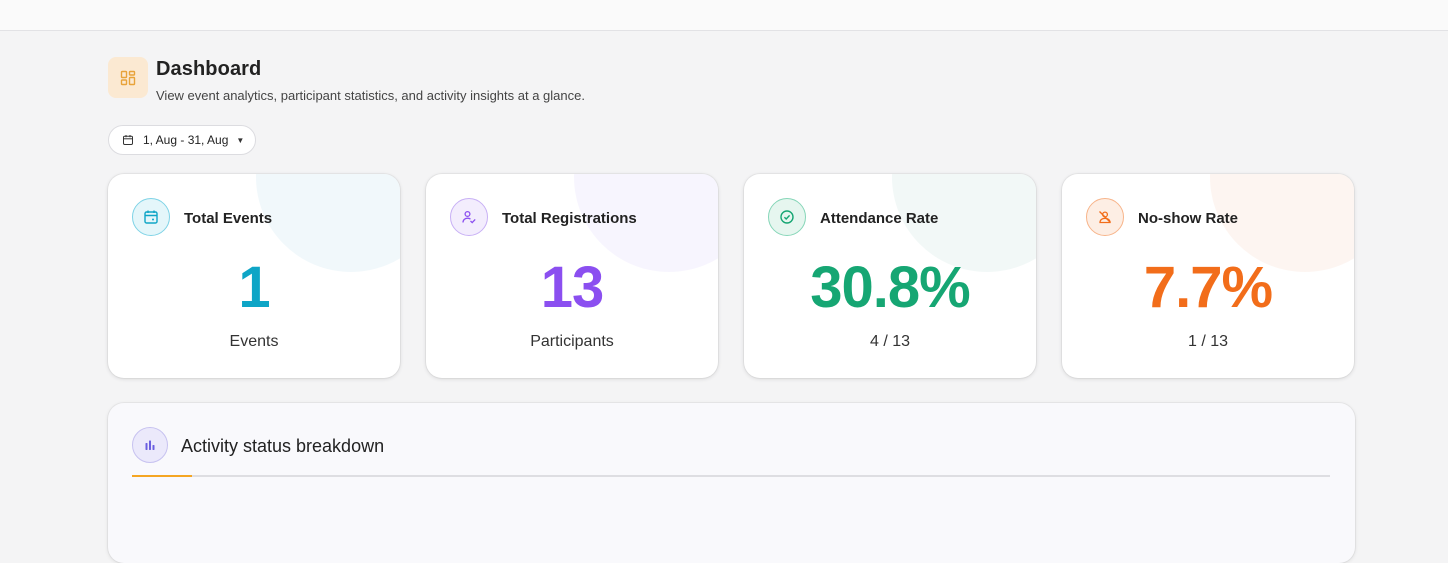 Image resolution: width=1448 pixels, height=563 pixels. I want to click on dashboard-grid-icon, so click(128, 77).